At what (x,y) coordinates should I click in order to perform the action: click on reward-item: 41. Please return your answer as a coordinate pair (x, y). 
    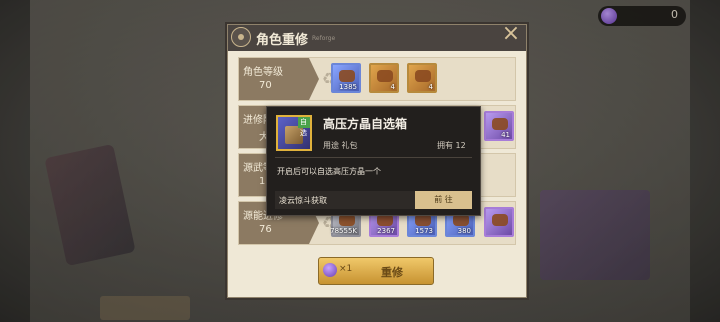
    Looking at the image, I should click on (499, 126).